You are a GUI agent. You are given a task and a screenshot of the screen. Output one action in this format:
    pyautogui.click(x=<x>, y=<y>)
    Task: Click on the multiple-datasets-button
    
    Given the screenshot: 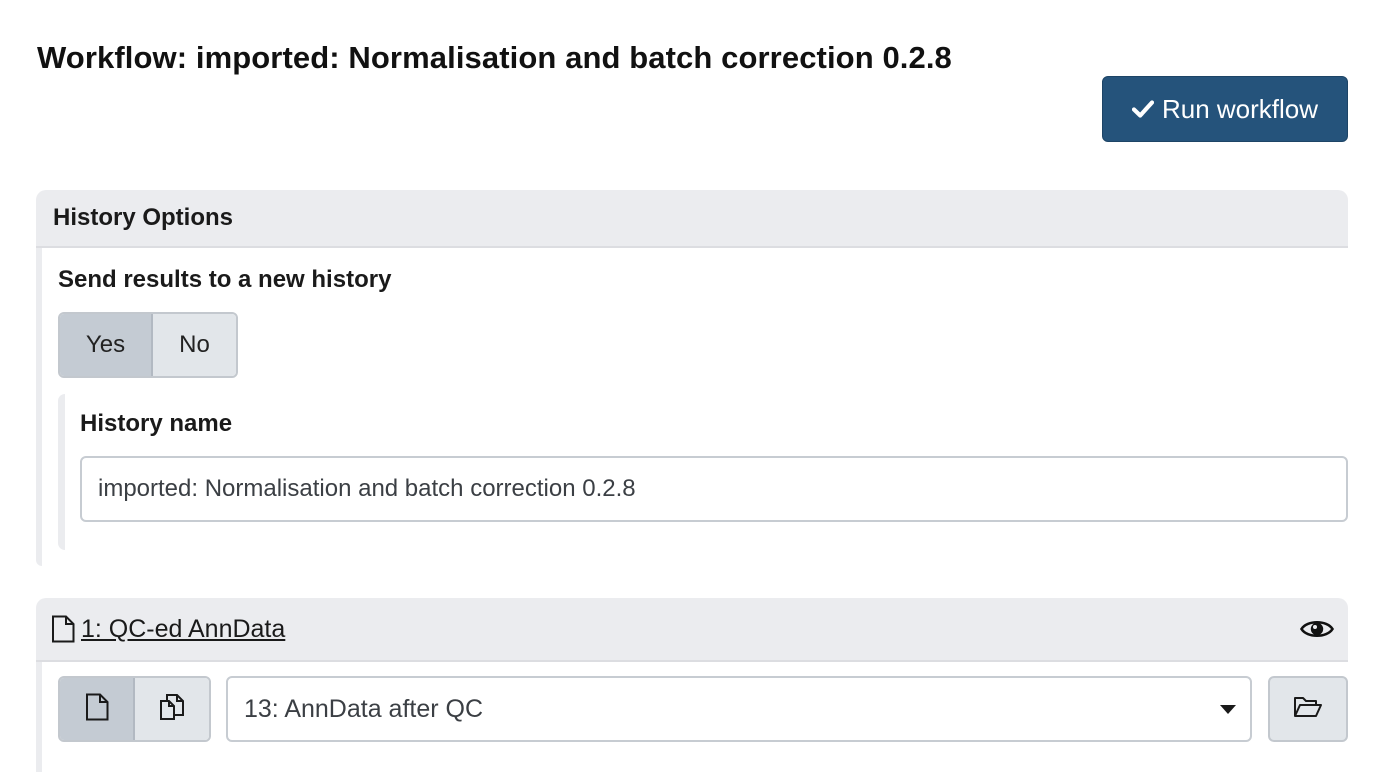 What is the action you would take?
    pyautogui.click(x=172, y=709)
    